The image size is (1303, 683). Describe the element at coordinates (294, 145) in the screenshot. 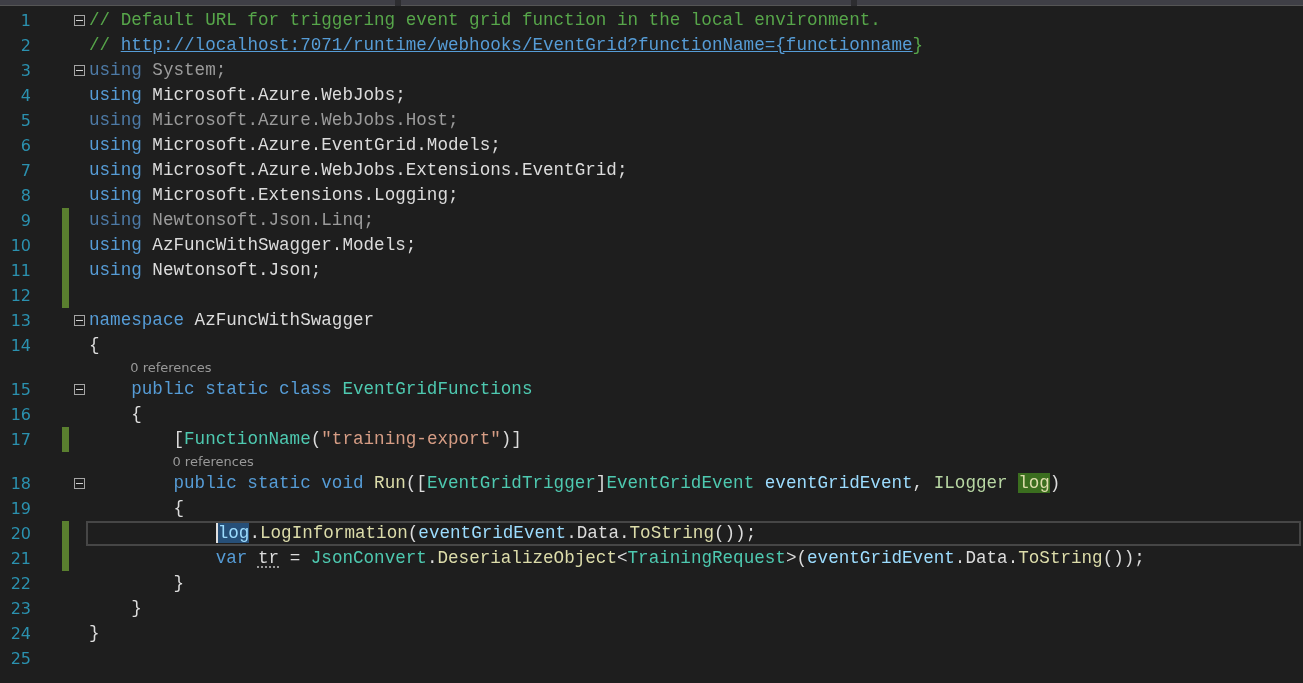

I see `code-line: using Microsoft.Azure.EventGrid.Models;` at that location.